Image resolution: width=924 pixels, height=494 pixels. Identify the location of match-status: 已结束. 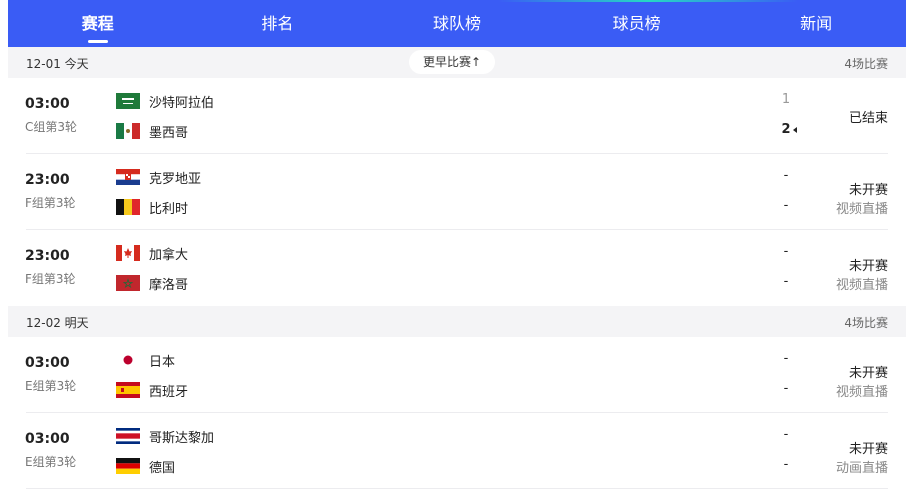
(868, 118).